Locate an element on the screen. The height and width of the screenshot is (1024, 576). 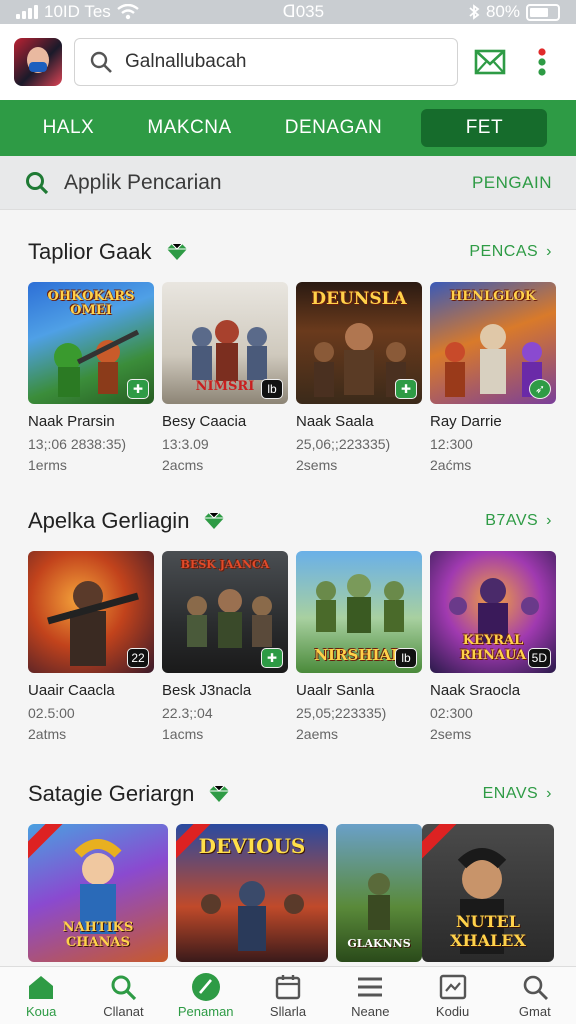
home-icon is located at coordinates (41, 987).